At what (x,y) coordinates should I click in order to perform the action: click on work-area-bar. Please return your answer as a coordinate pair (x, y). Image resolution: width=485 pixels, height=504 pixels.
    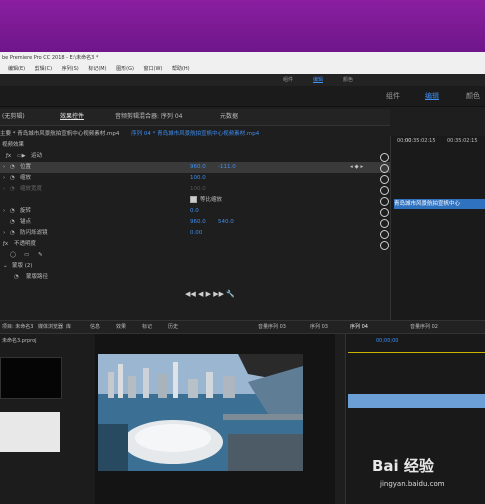
    Looking at the image, I should click on (416, 352).